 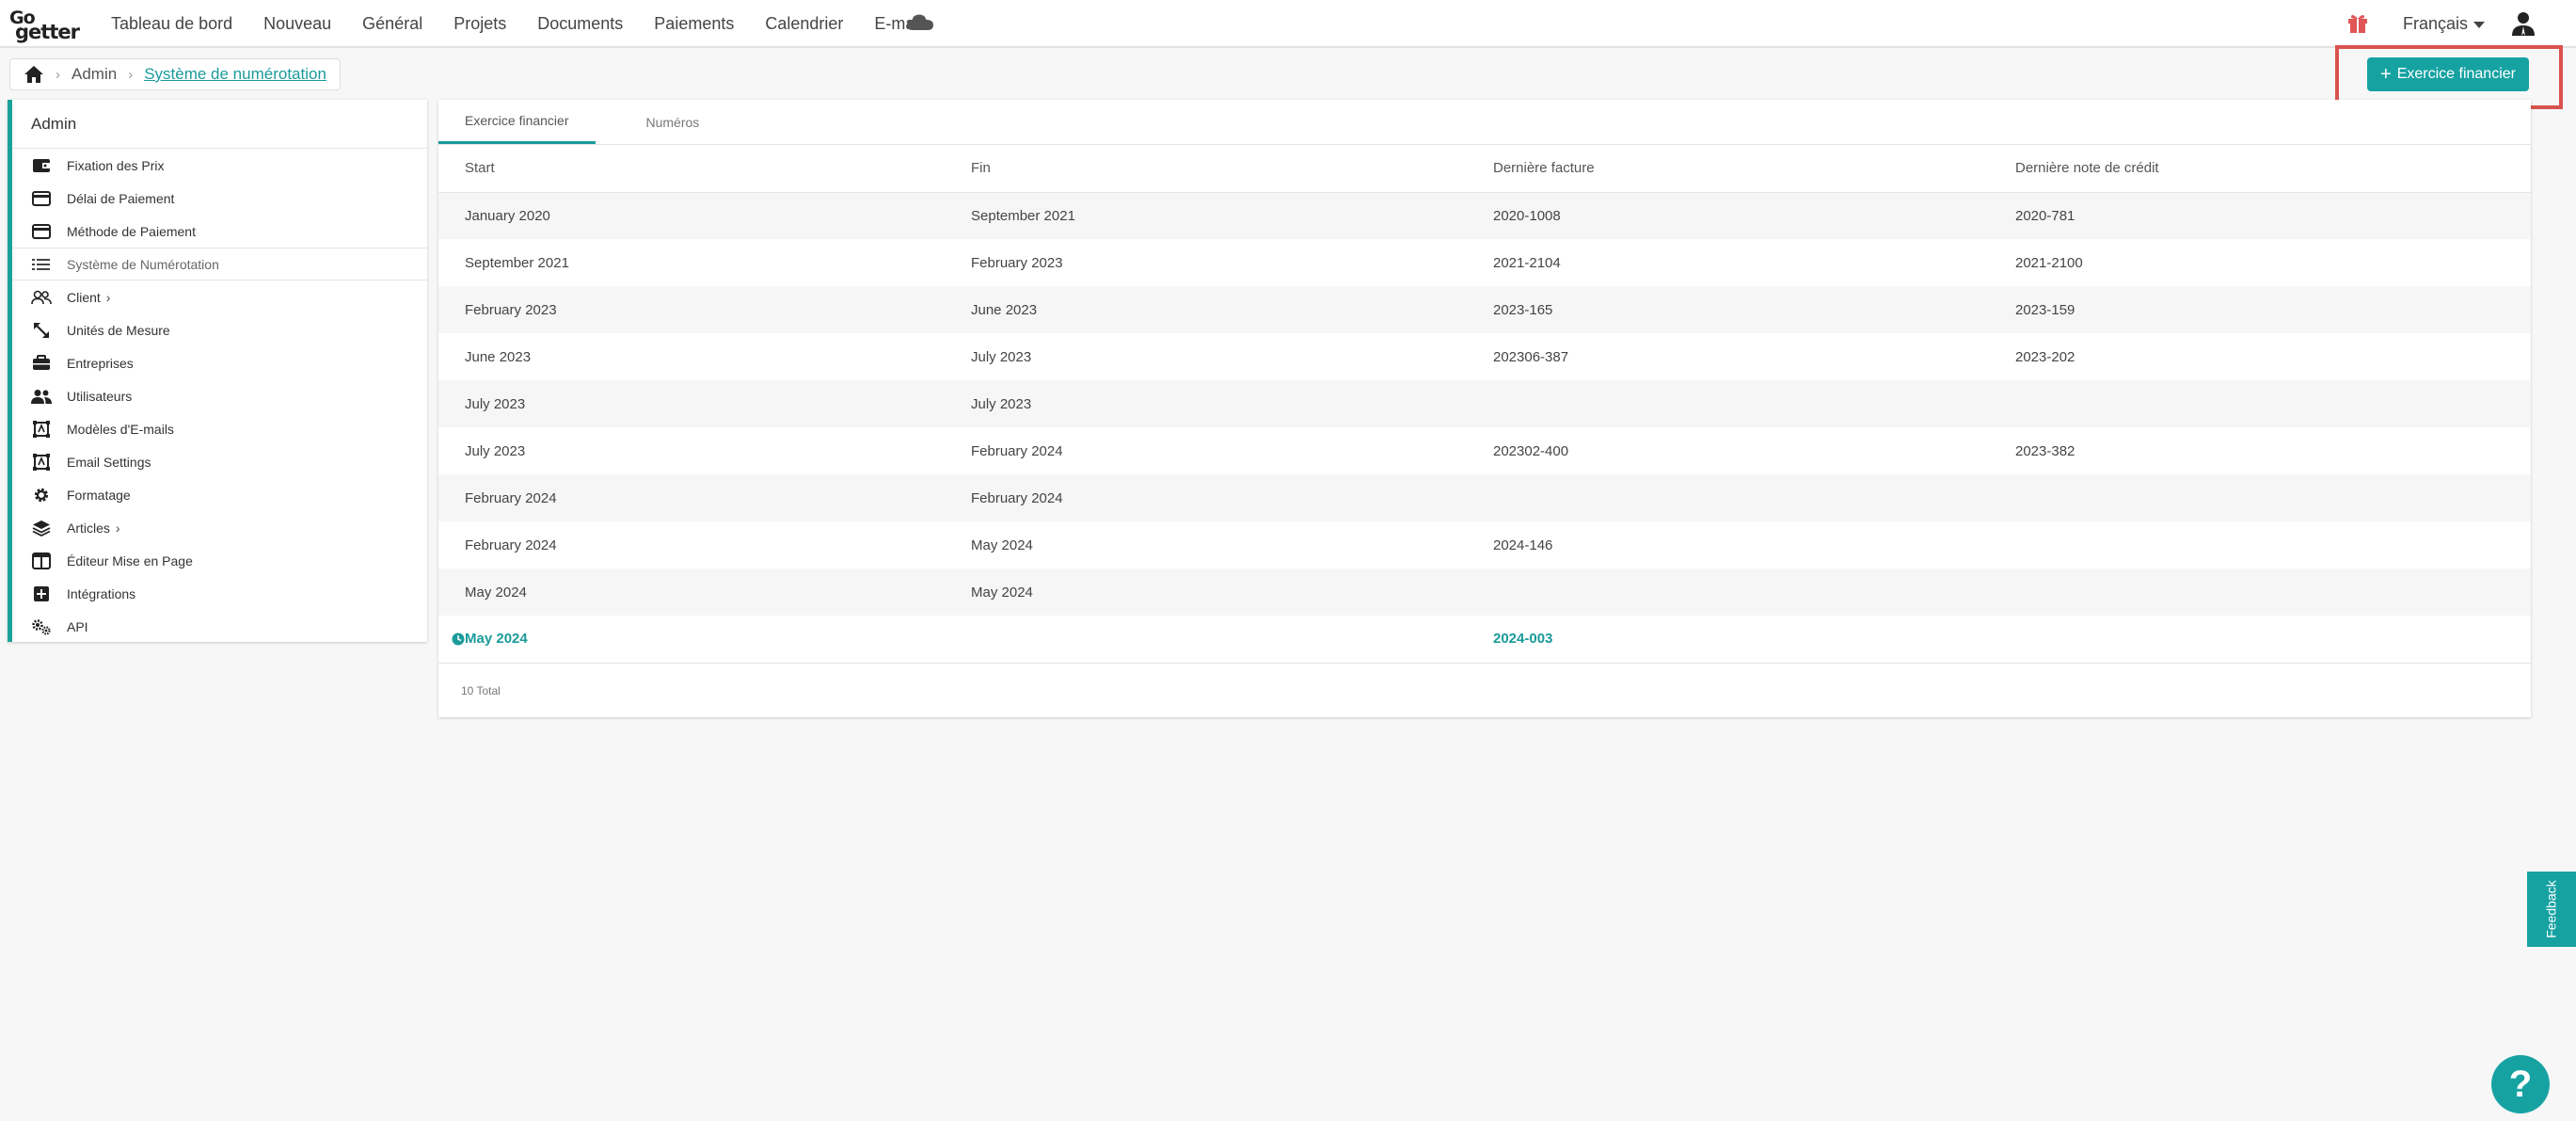 I want to click on sidebar-item-units: Unités de Mesure, so click(x=220, y=329).